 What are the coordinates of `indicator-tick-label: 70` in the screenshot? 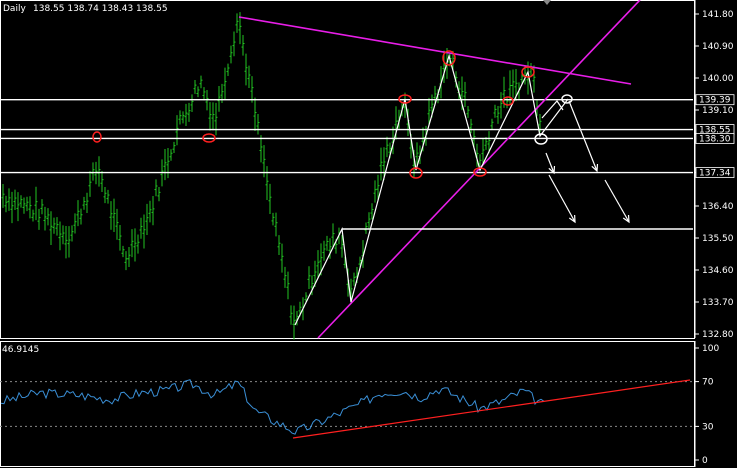 It's located at (708, 383).